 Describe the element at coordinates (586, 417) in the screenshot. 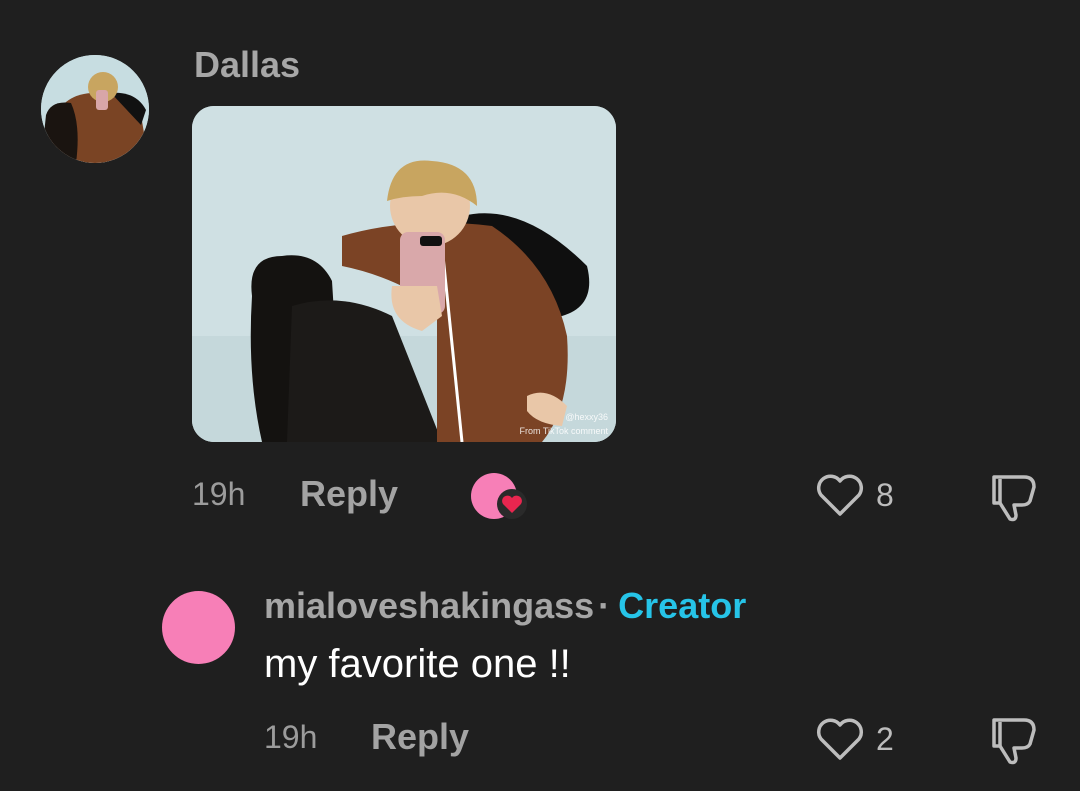

I see `sticker-watermark-handle: @hexxy36` at that location.